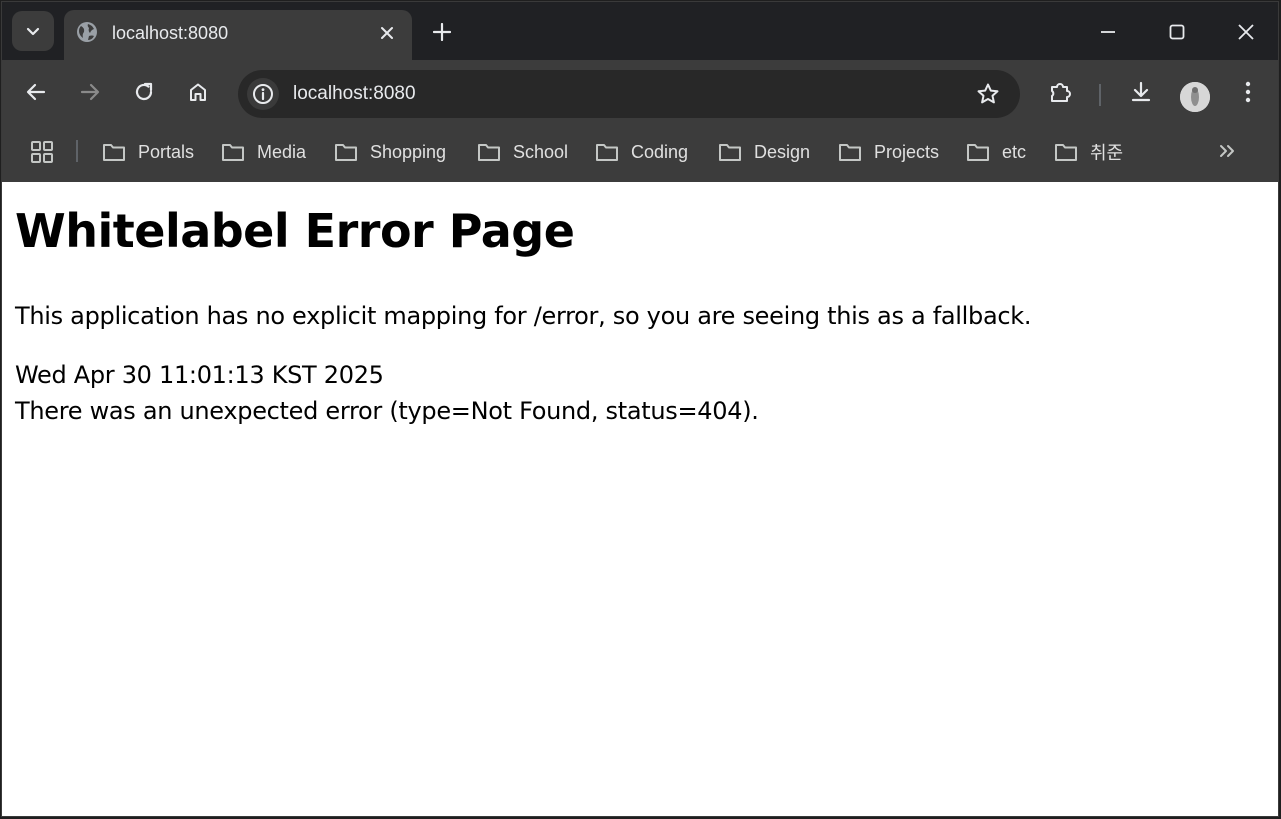 The width and height of the screenshot is (1281, 819). I want to click on bookmark-label: 취준, so click(1107, 153).